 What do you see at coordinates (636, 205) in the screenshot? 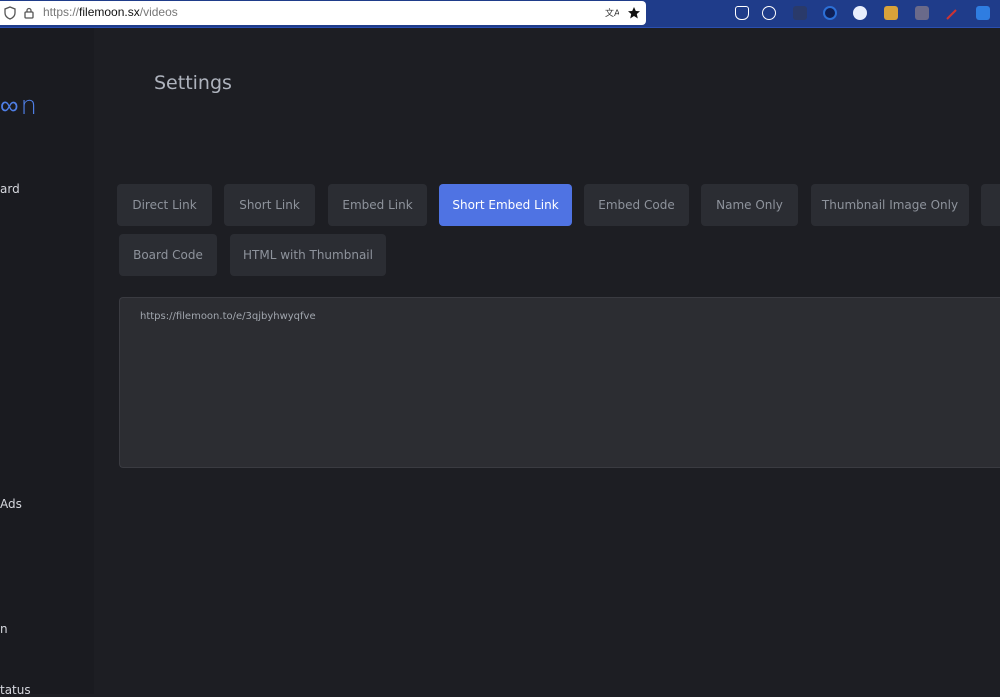
I see `tab-embed-code: Embed Code` at bounding box center [636, 205].